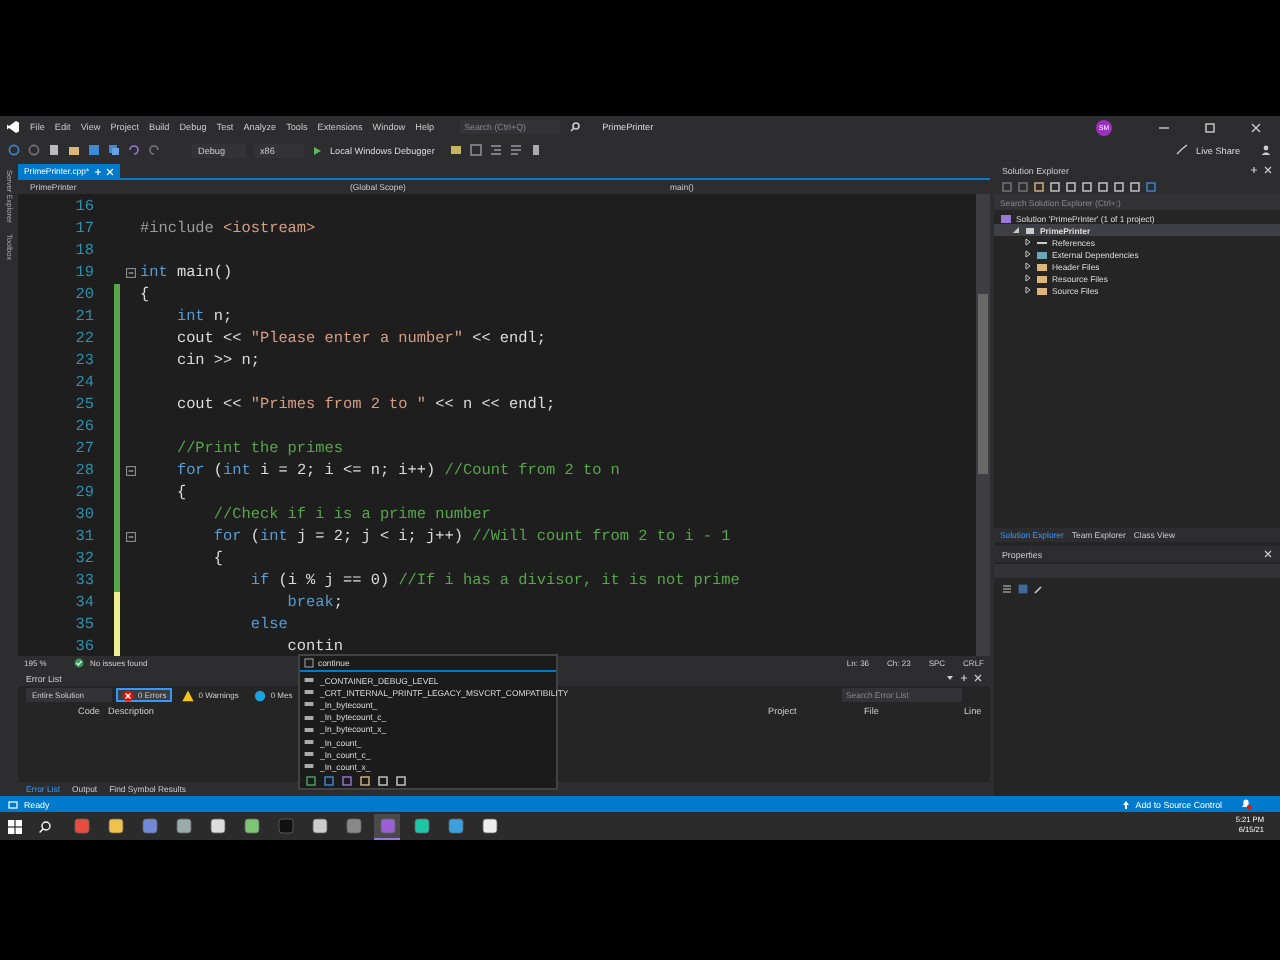 The width and height of the screenshot is (1280, 960). What do you see at coordinates (1042, 254) in the screenshot?
I see `dependencies-icon` at bounding box center [1042, 254].